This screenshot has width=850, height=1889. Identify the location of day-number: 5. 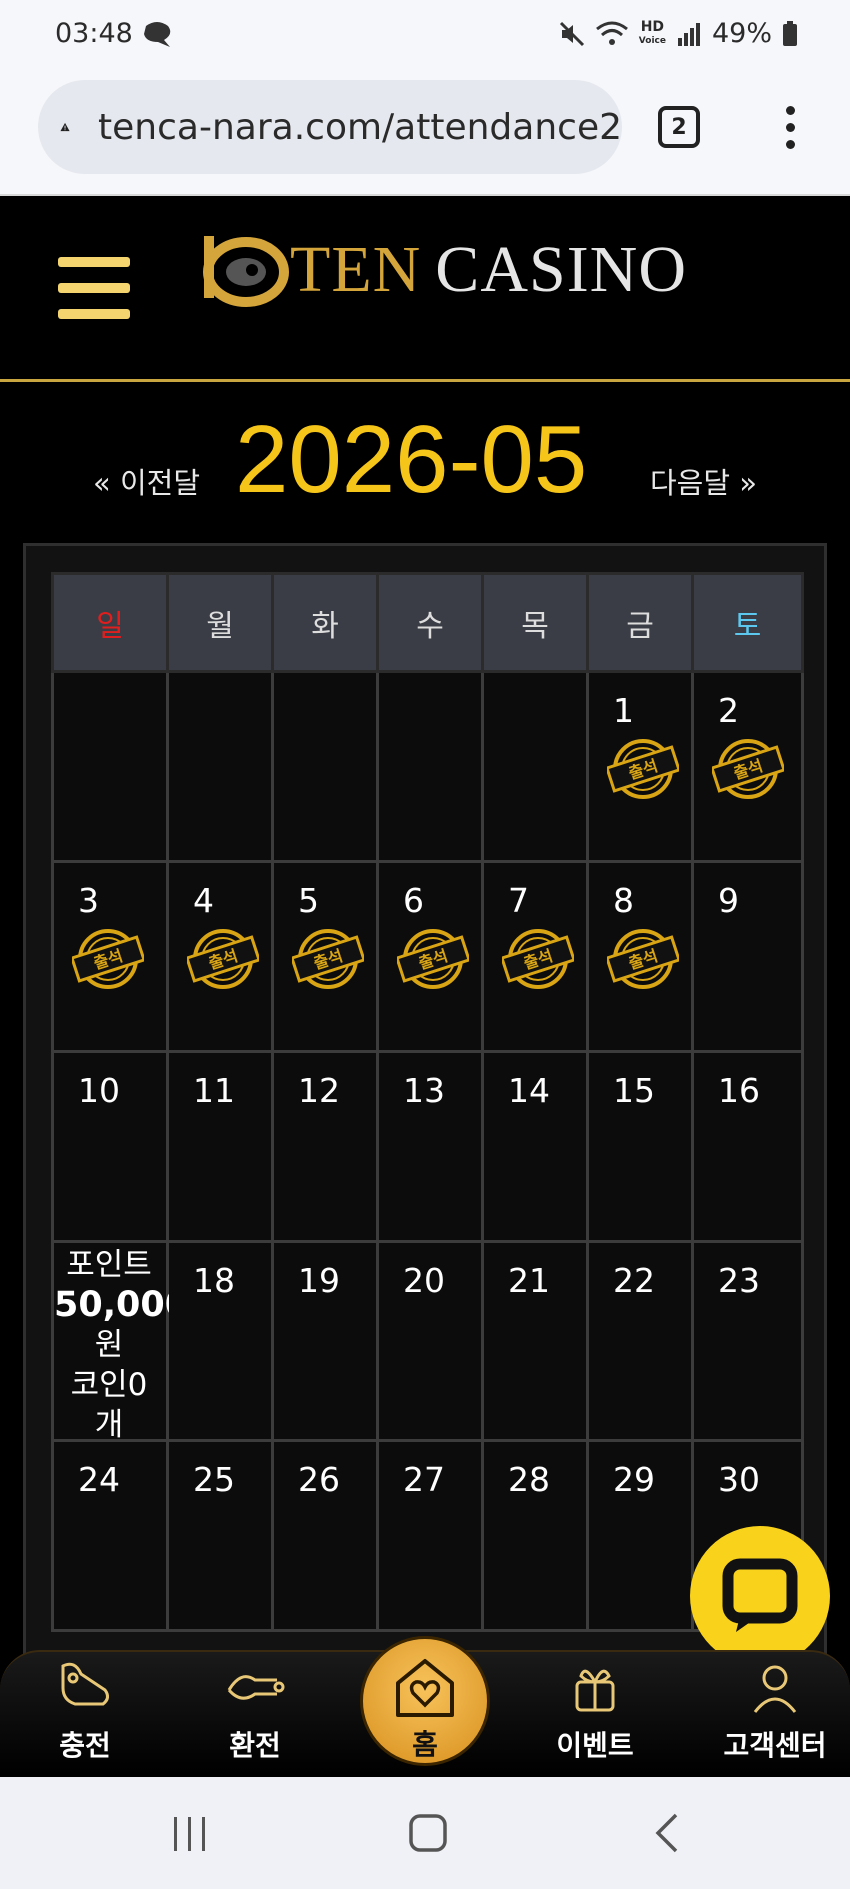
(308, 900).